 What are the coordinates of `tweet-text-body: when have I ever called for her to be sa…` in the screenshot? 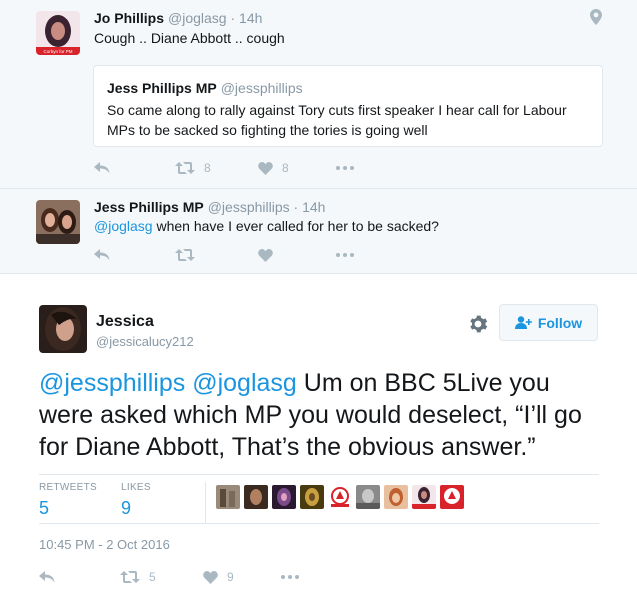 It's located at (295, 226).